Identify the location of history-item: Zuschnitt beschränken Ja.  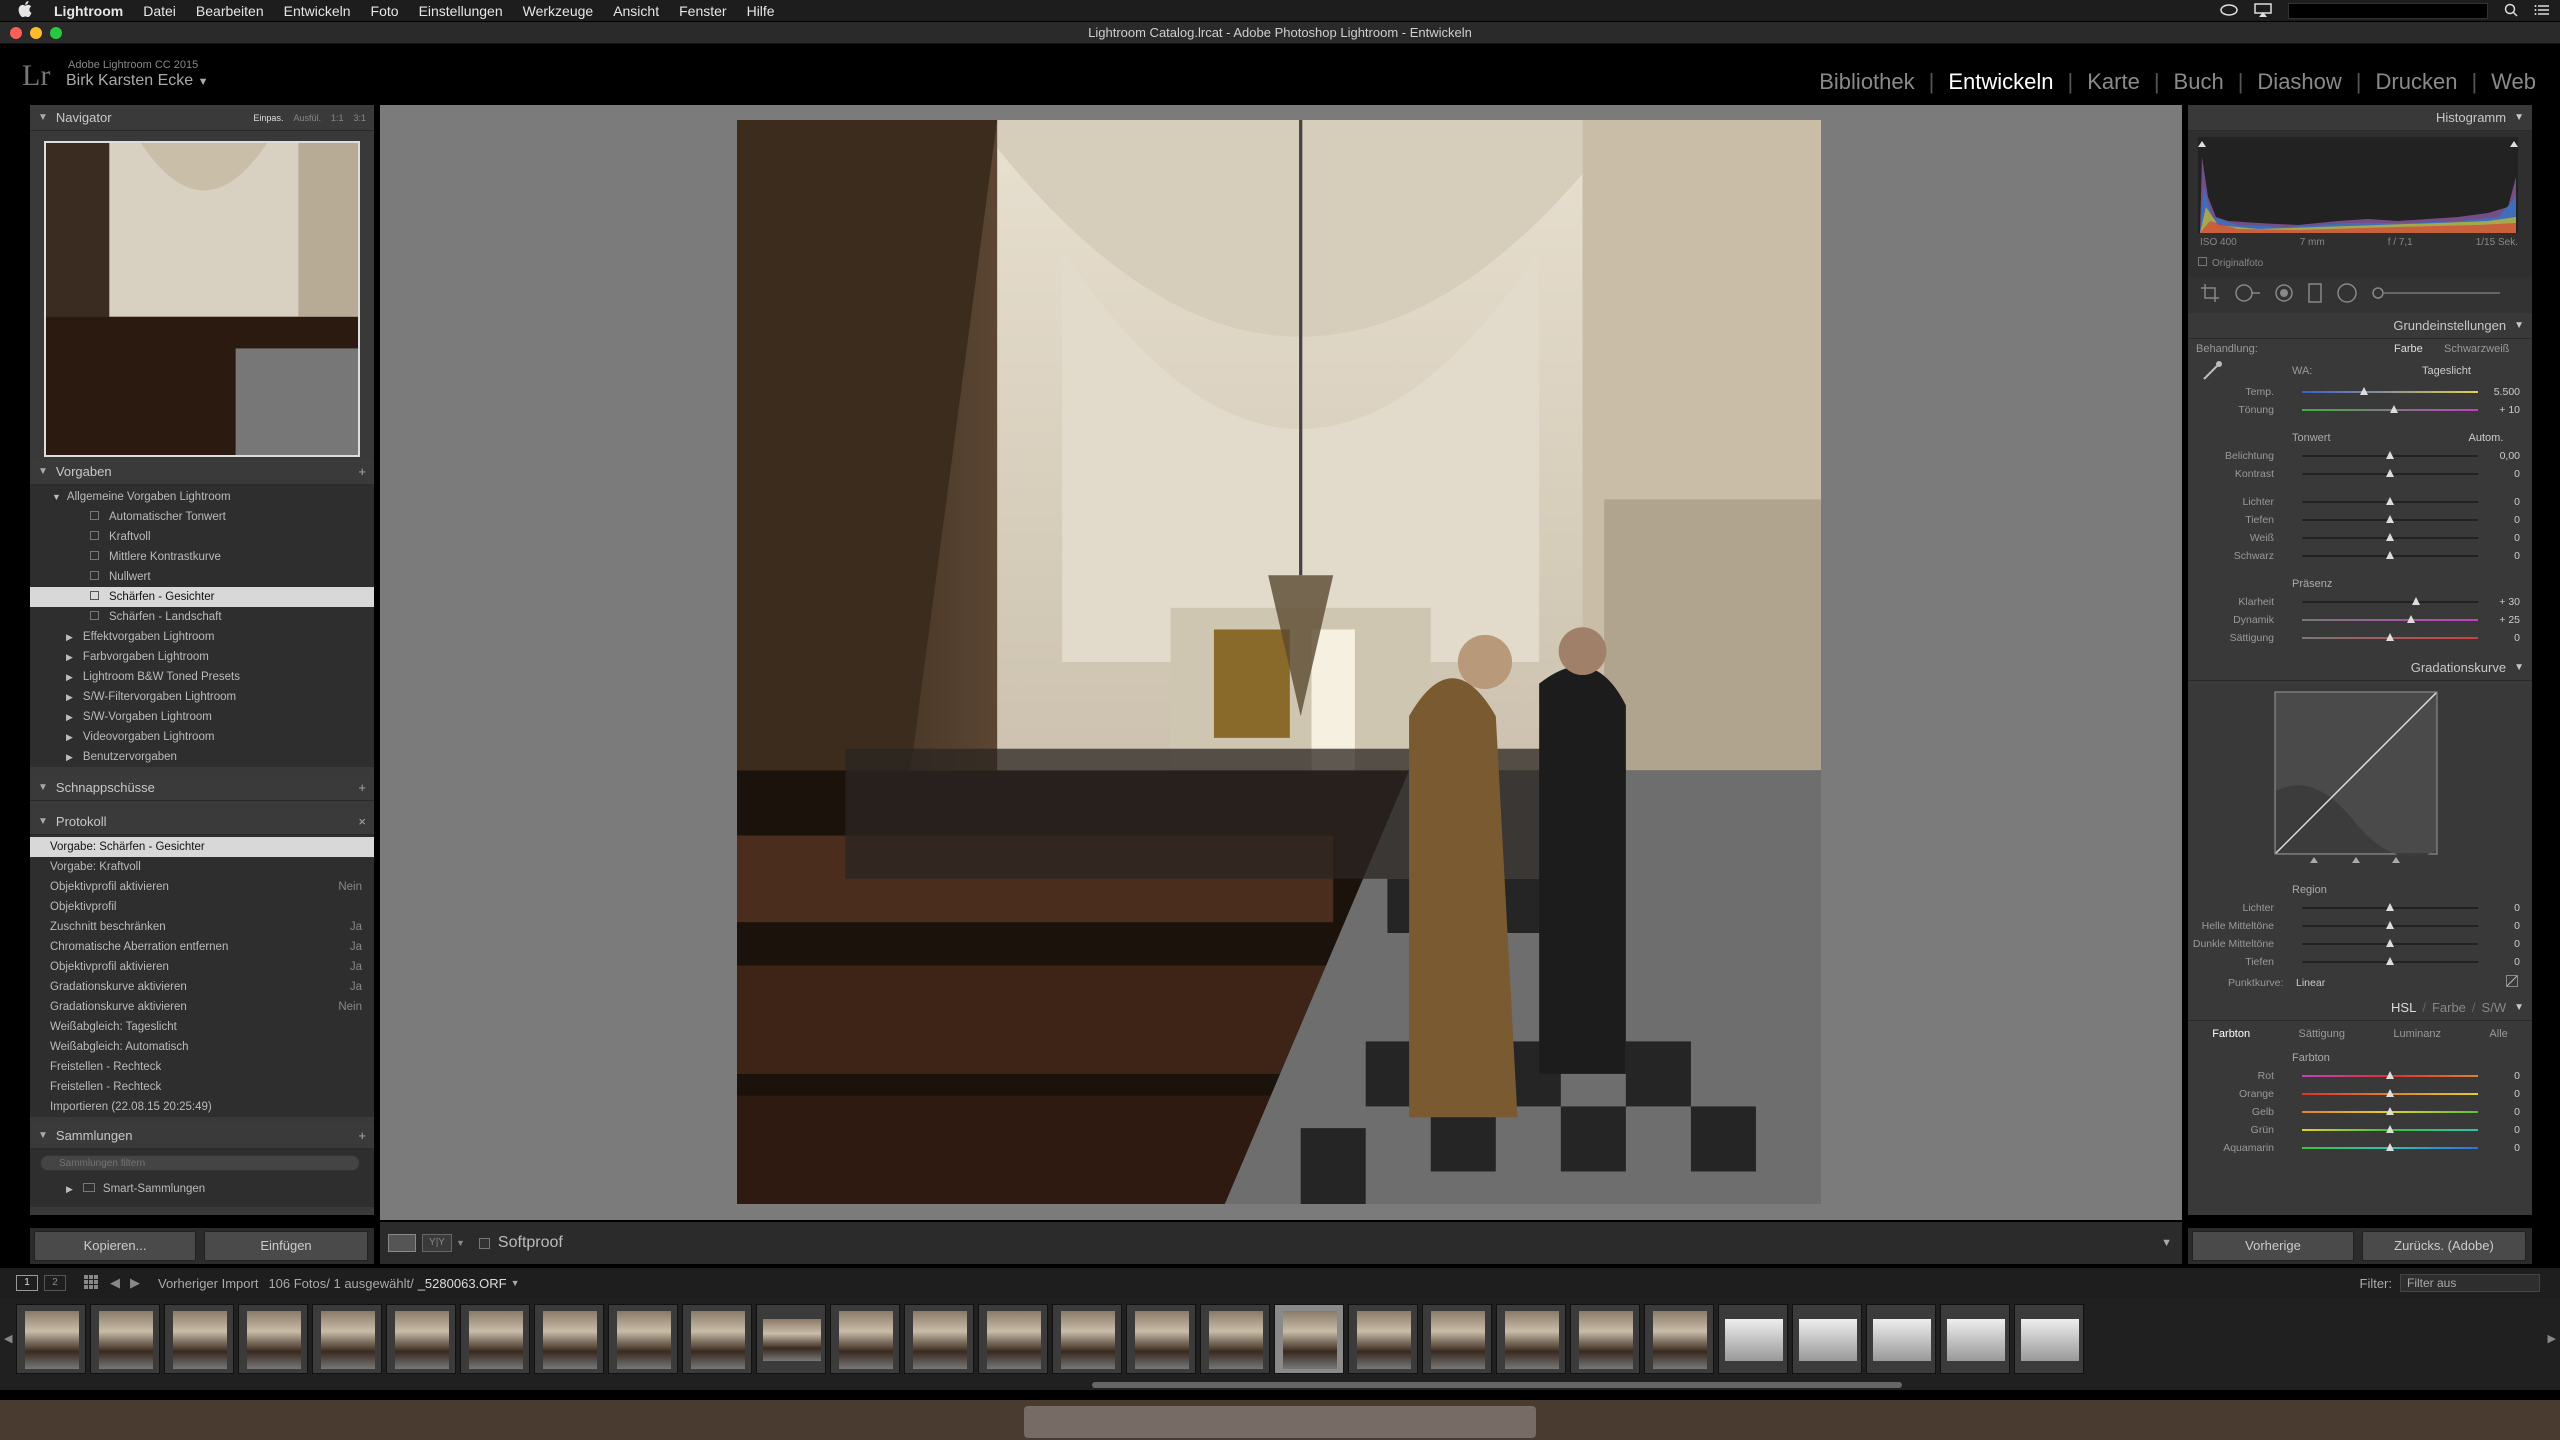
(202, 927).